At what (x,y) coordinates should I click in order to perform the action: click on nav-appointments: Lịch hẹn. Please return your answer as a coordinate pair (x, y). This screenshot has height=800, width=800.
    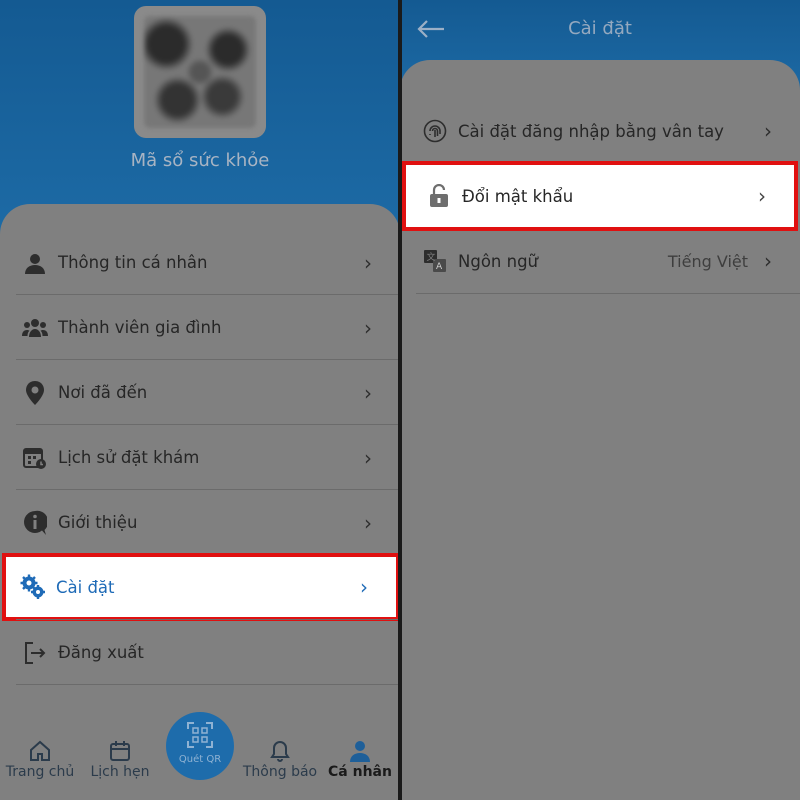
    Looking at the image, I should click on (120, 759).